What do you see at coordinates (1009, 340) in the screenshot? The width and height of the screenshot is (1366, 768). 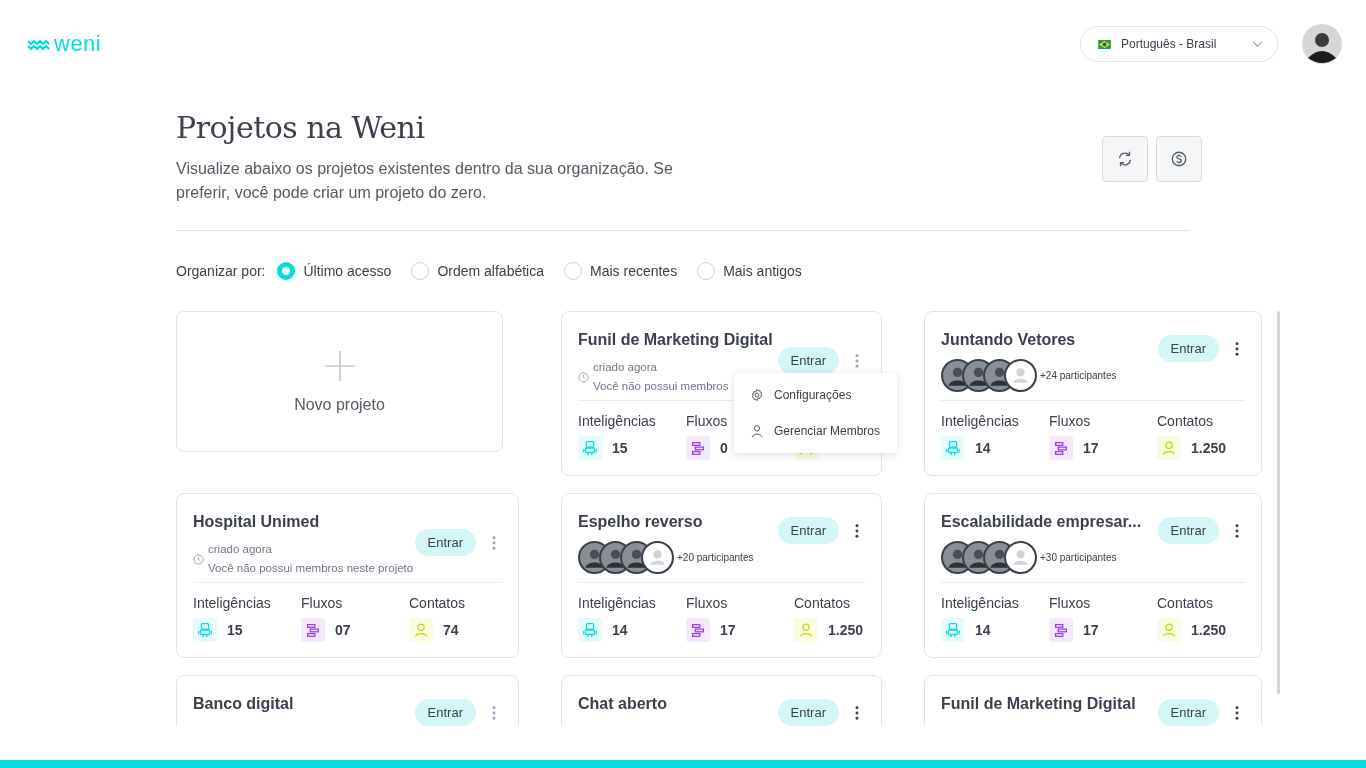 I see `project-title: Juntando Vetores` at bounding box center [1009, 340].